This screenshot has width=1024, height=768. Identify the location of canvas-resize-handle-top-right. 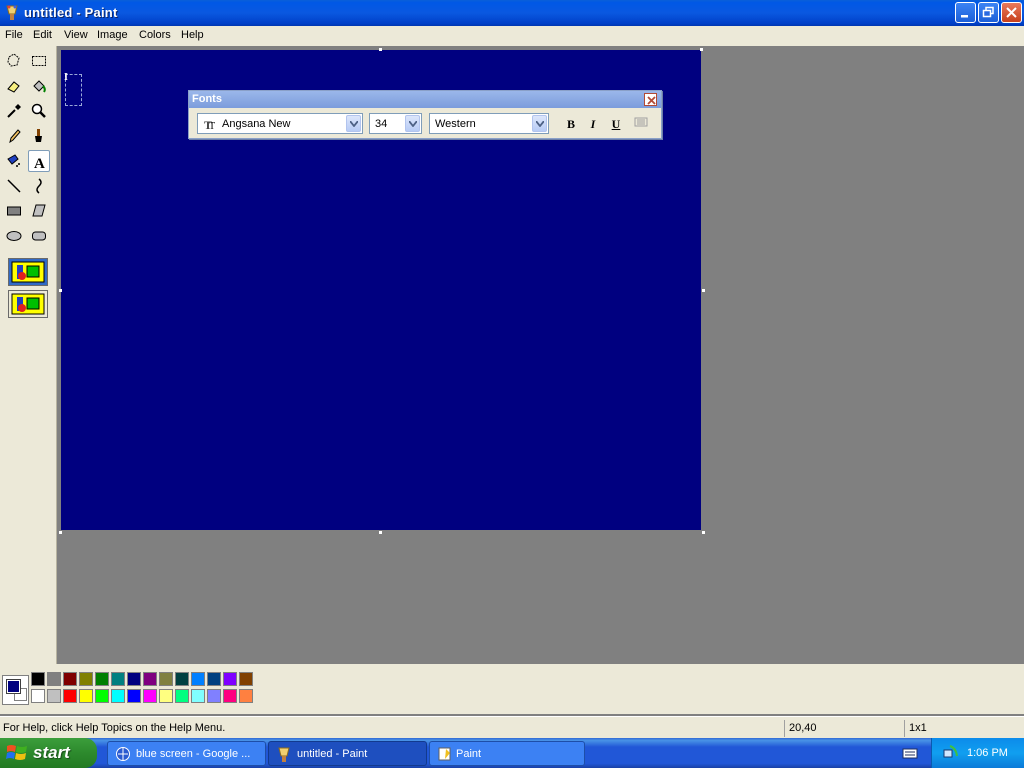
(701, 49).